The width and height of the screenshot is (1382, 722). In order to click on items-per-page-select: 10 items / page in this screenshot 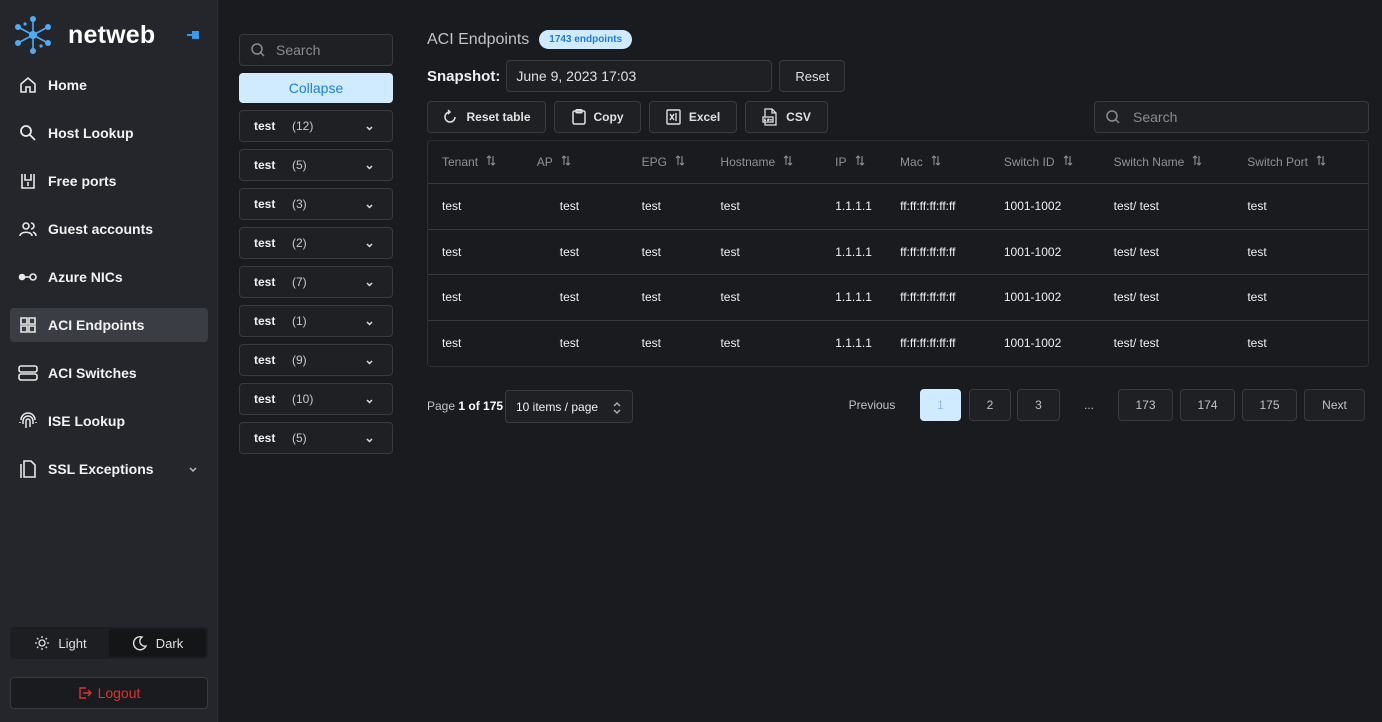, I will do `click(569, 406)`.